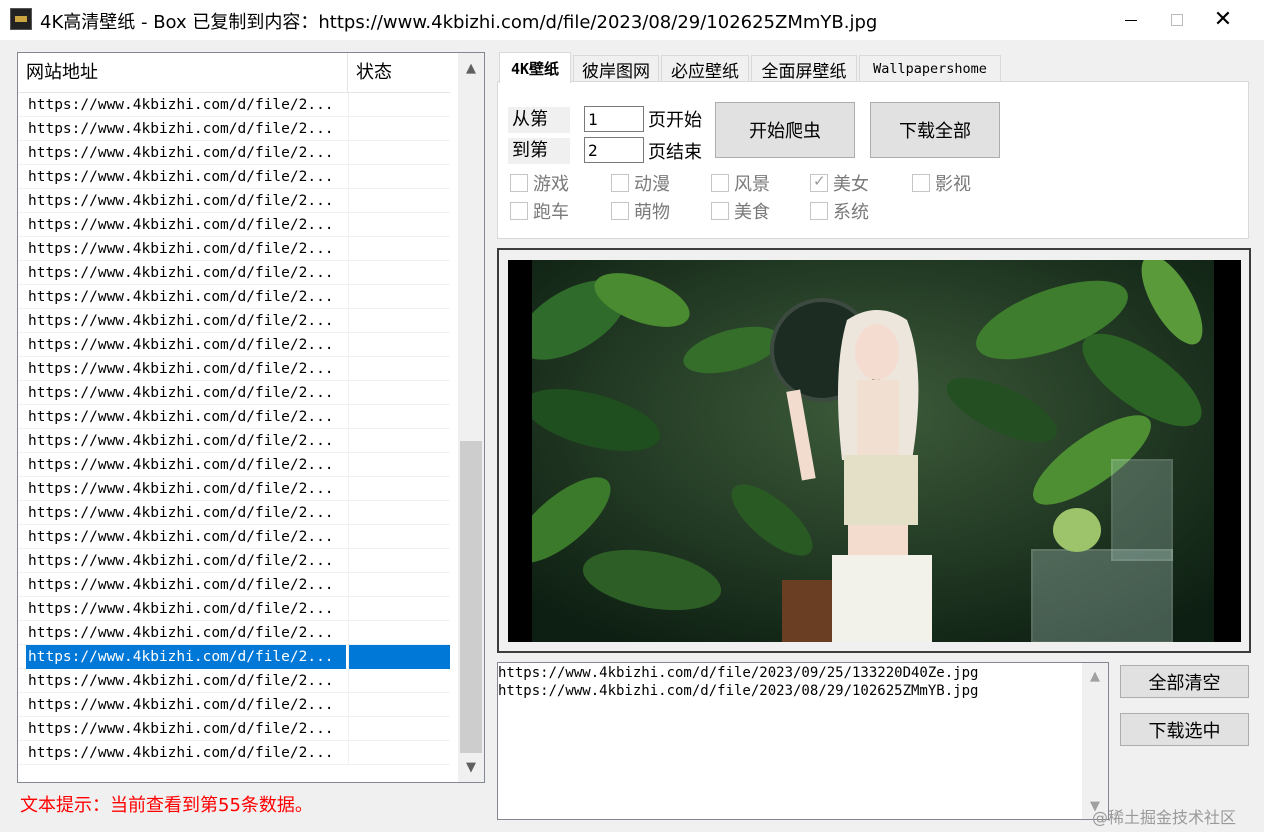  I want to click on category-checkbox: 萌物, so click(640, 211).